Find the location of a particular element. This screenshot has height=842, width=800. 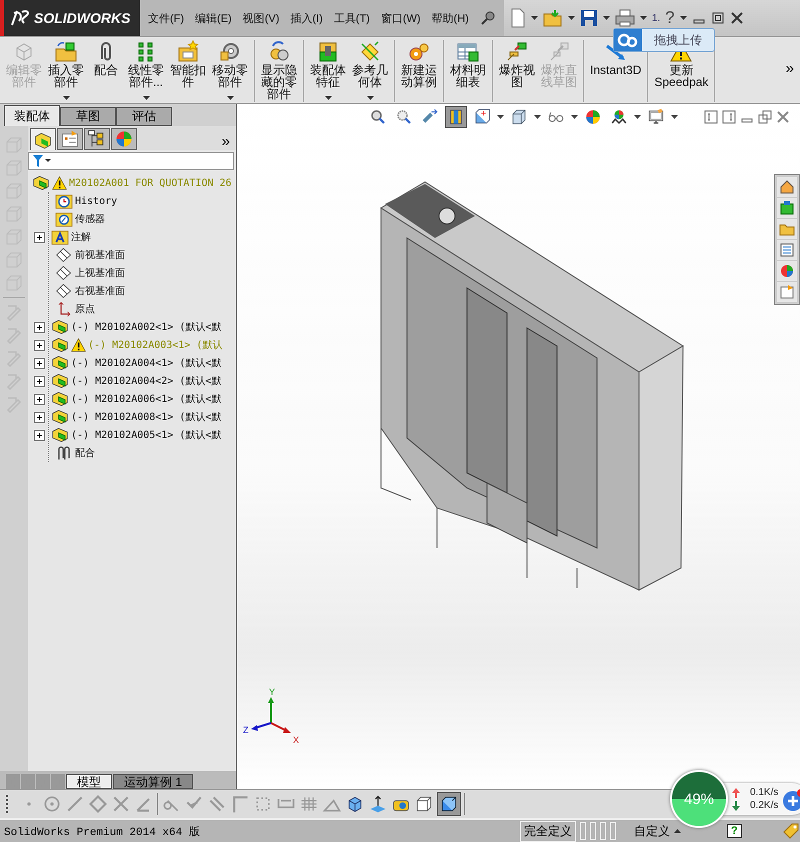

menu-item: 编辑(E) is located at coordinates (213, 18).